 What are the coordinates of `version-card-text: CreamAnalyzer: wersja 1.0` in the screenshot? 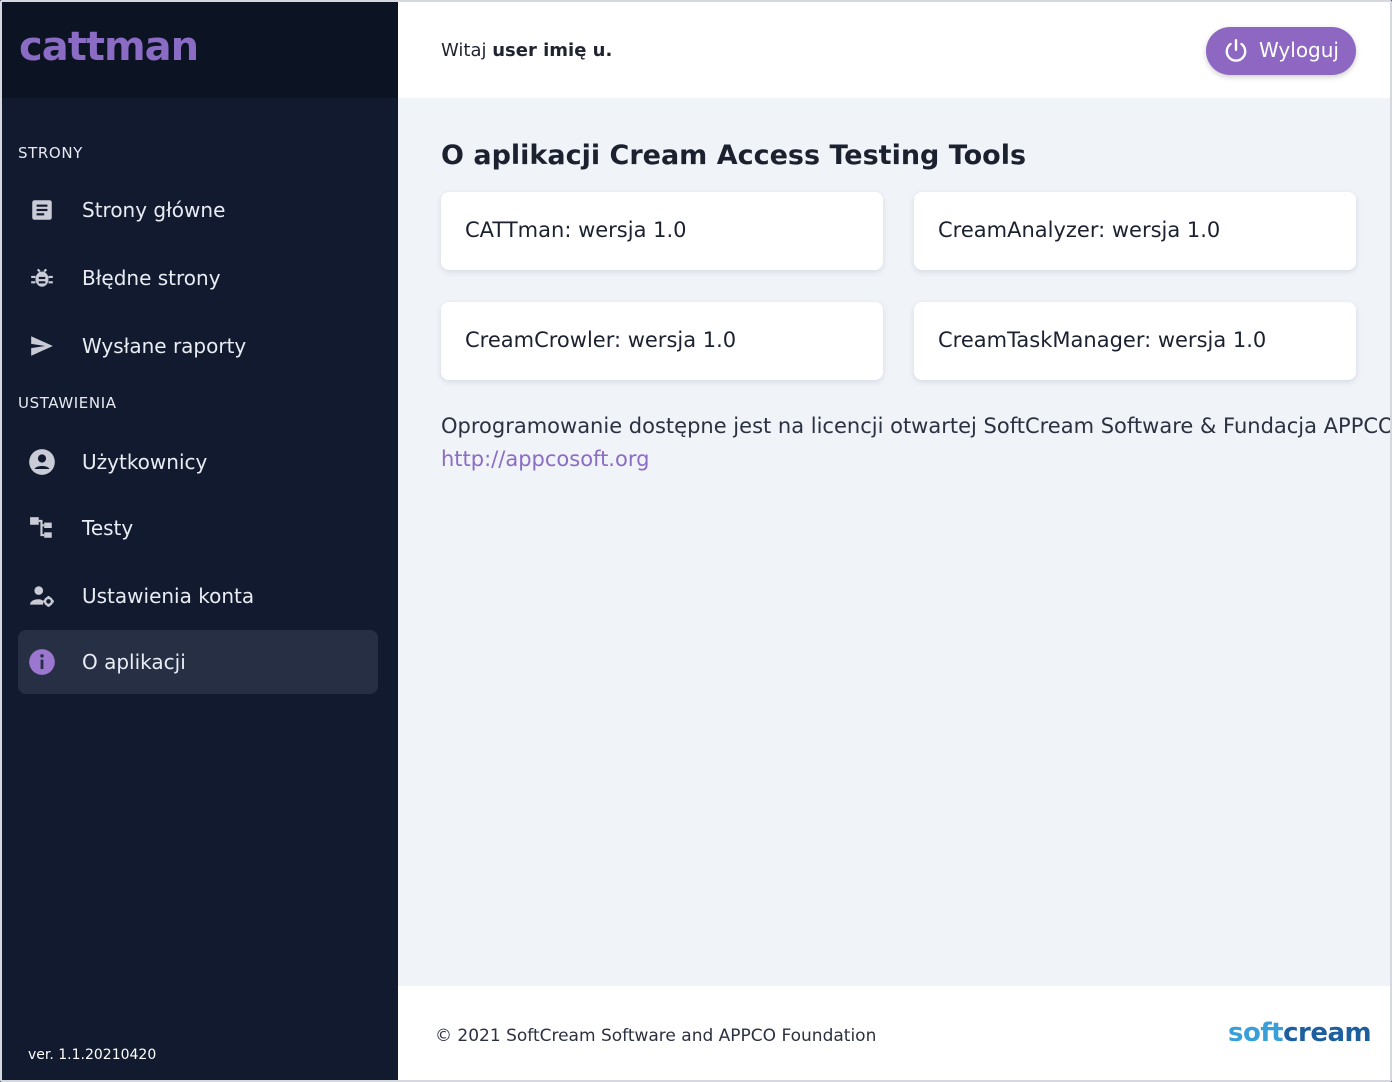 It's located at (1079, 230).